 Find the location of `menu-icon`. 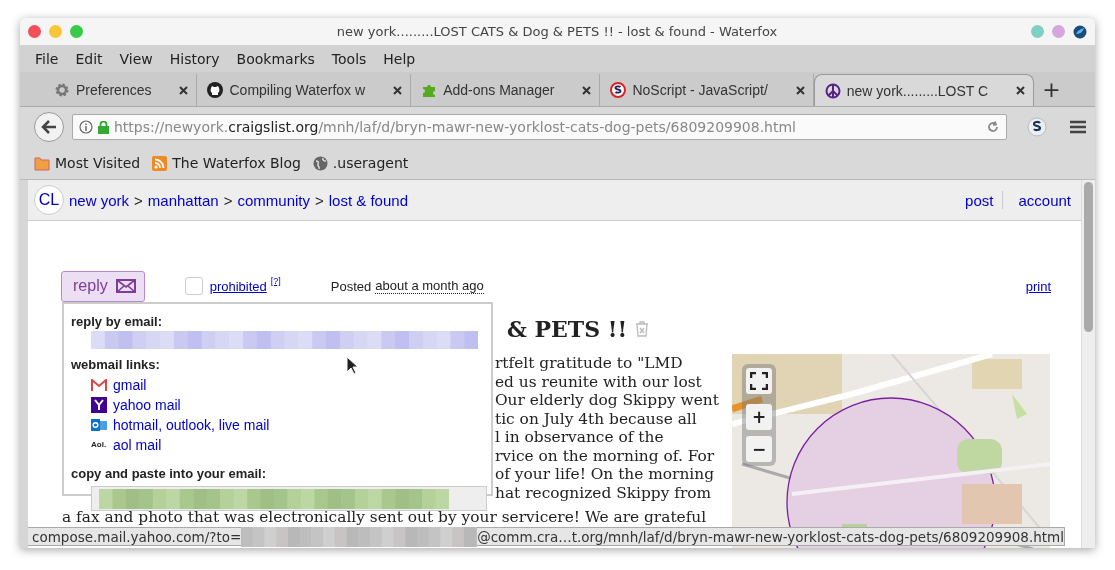

menu-icon is located at coordinates (1078, 127).